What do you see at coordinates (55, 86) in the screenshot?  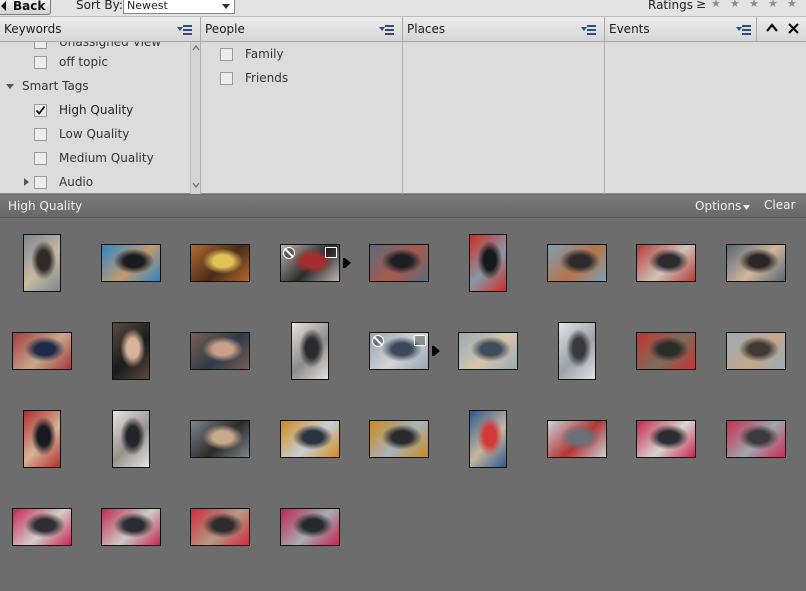 I see `keyword-group-label: Smart Tags` at bounding box center [55, 86].